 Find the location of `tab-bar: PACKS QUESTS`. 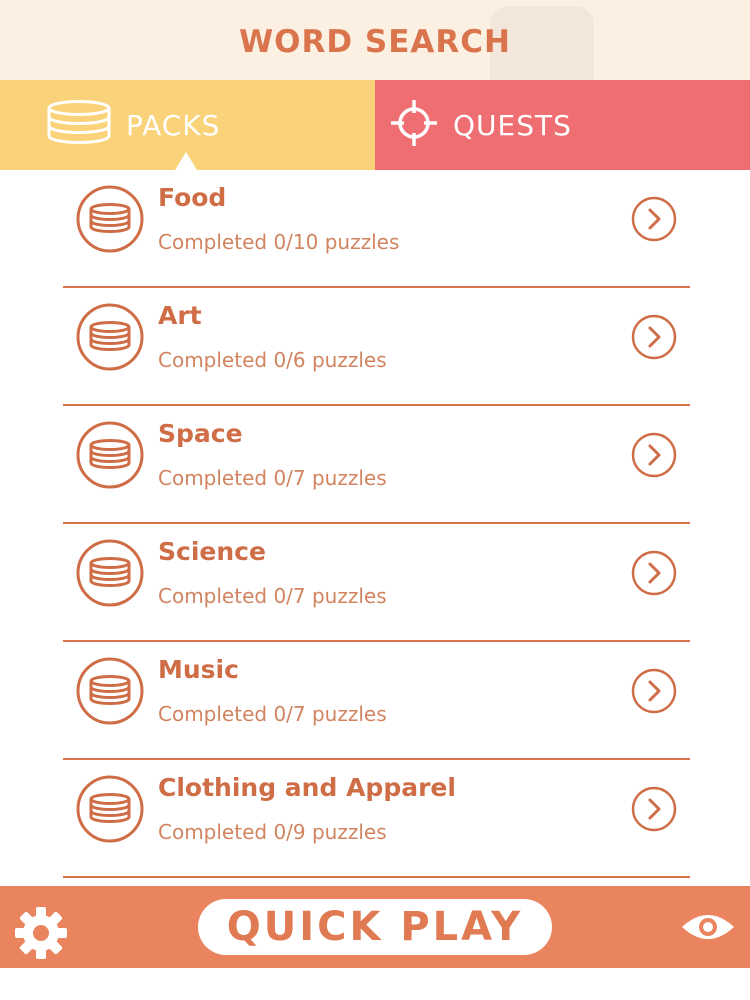

tab-bar: PACKS QUESTS is located at coordinates (375, 125).